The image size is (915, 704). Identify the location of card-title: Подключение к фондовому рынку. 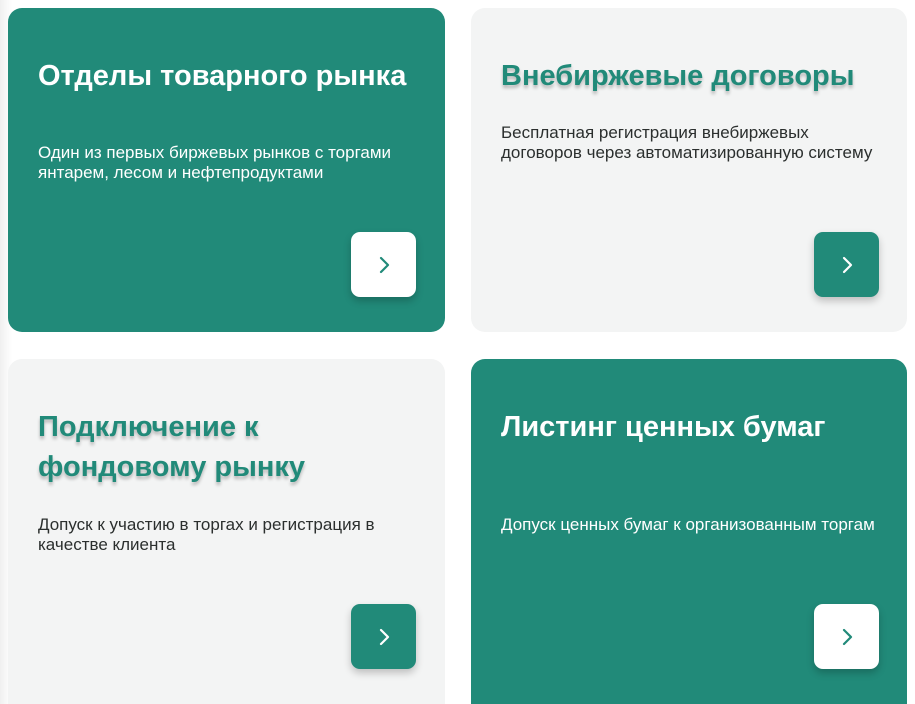
(172, 447).